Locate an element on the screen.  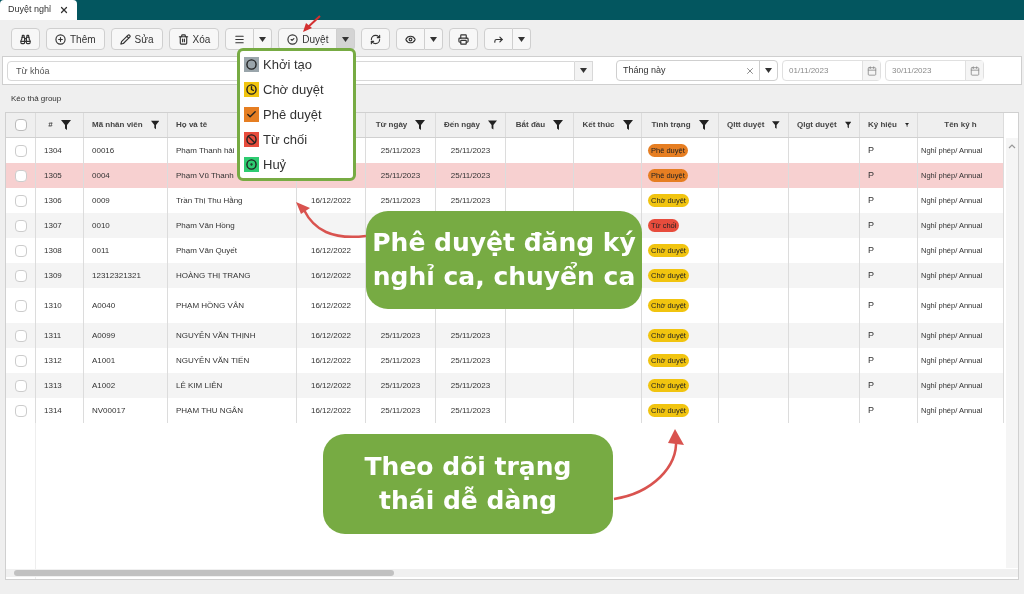
table-cell: 0009 is located at coordinates (101, 200).